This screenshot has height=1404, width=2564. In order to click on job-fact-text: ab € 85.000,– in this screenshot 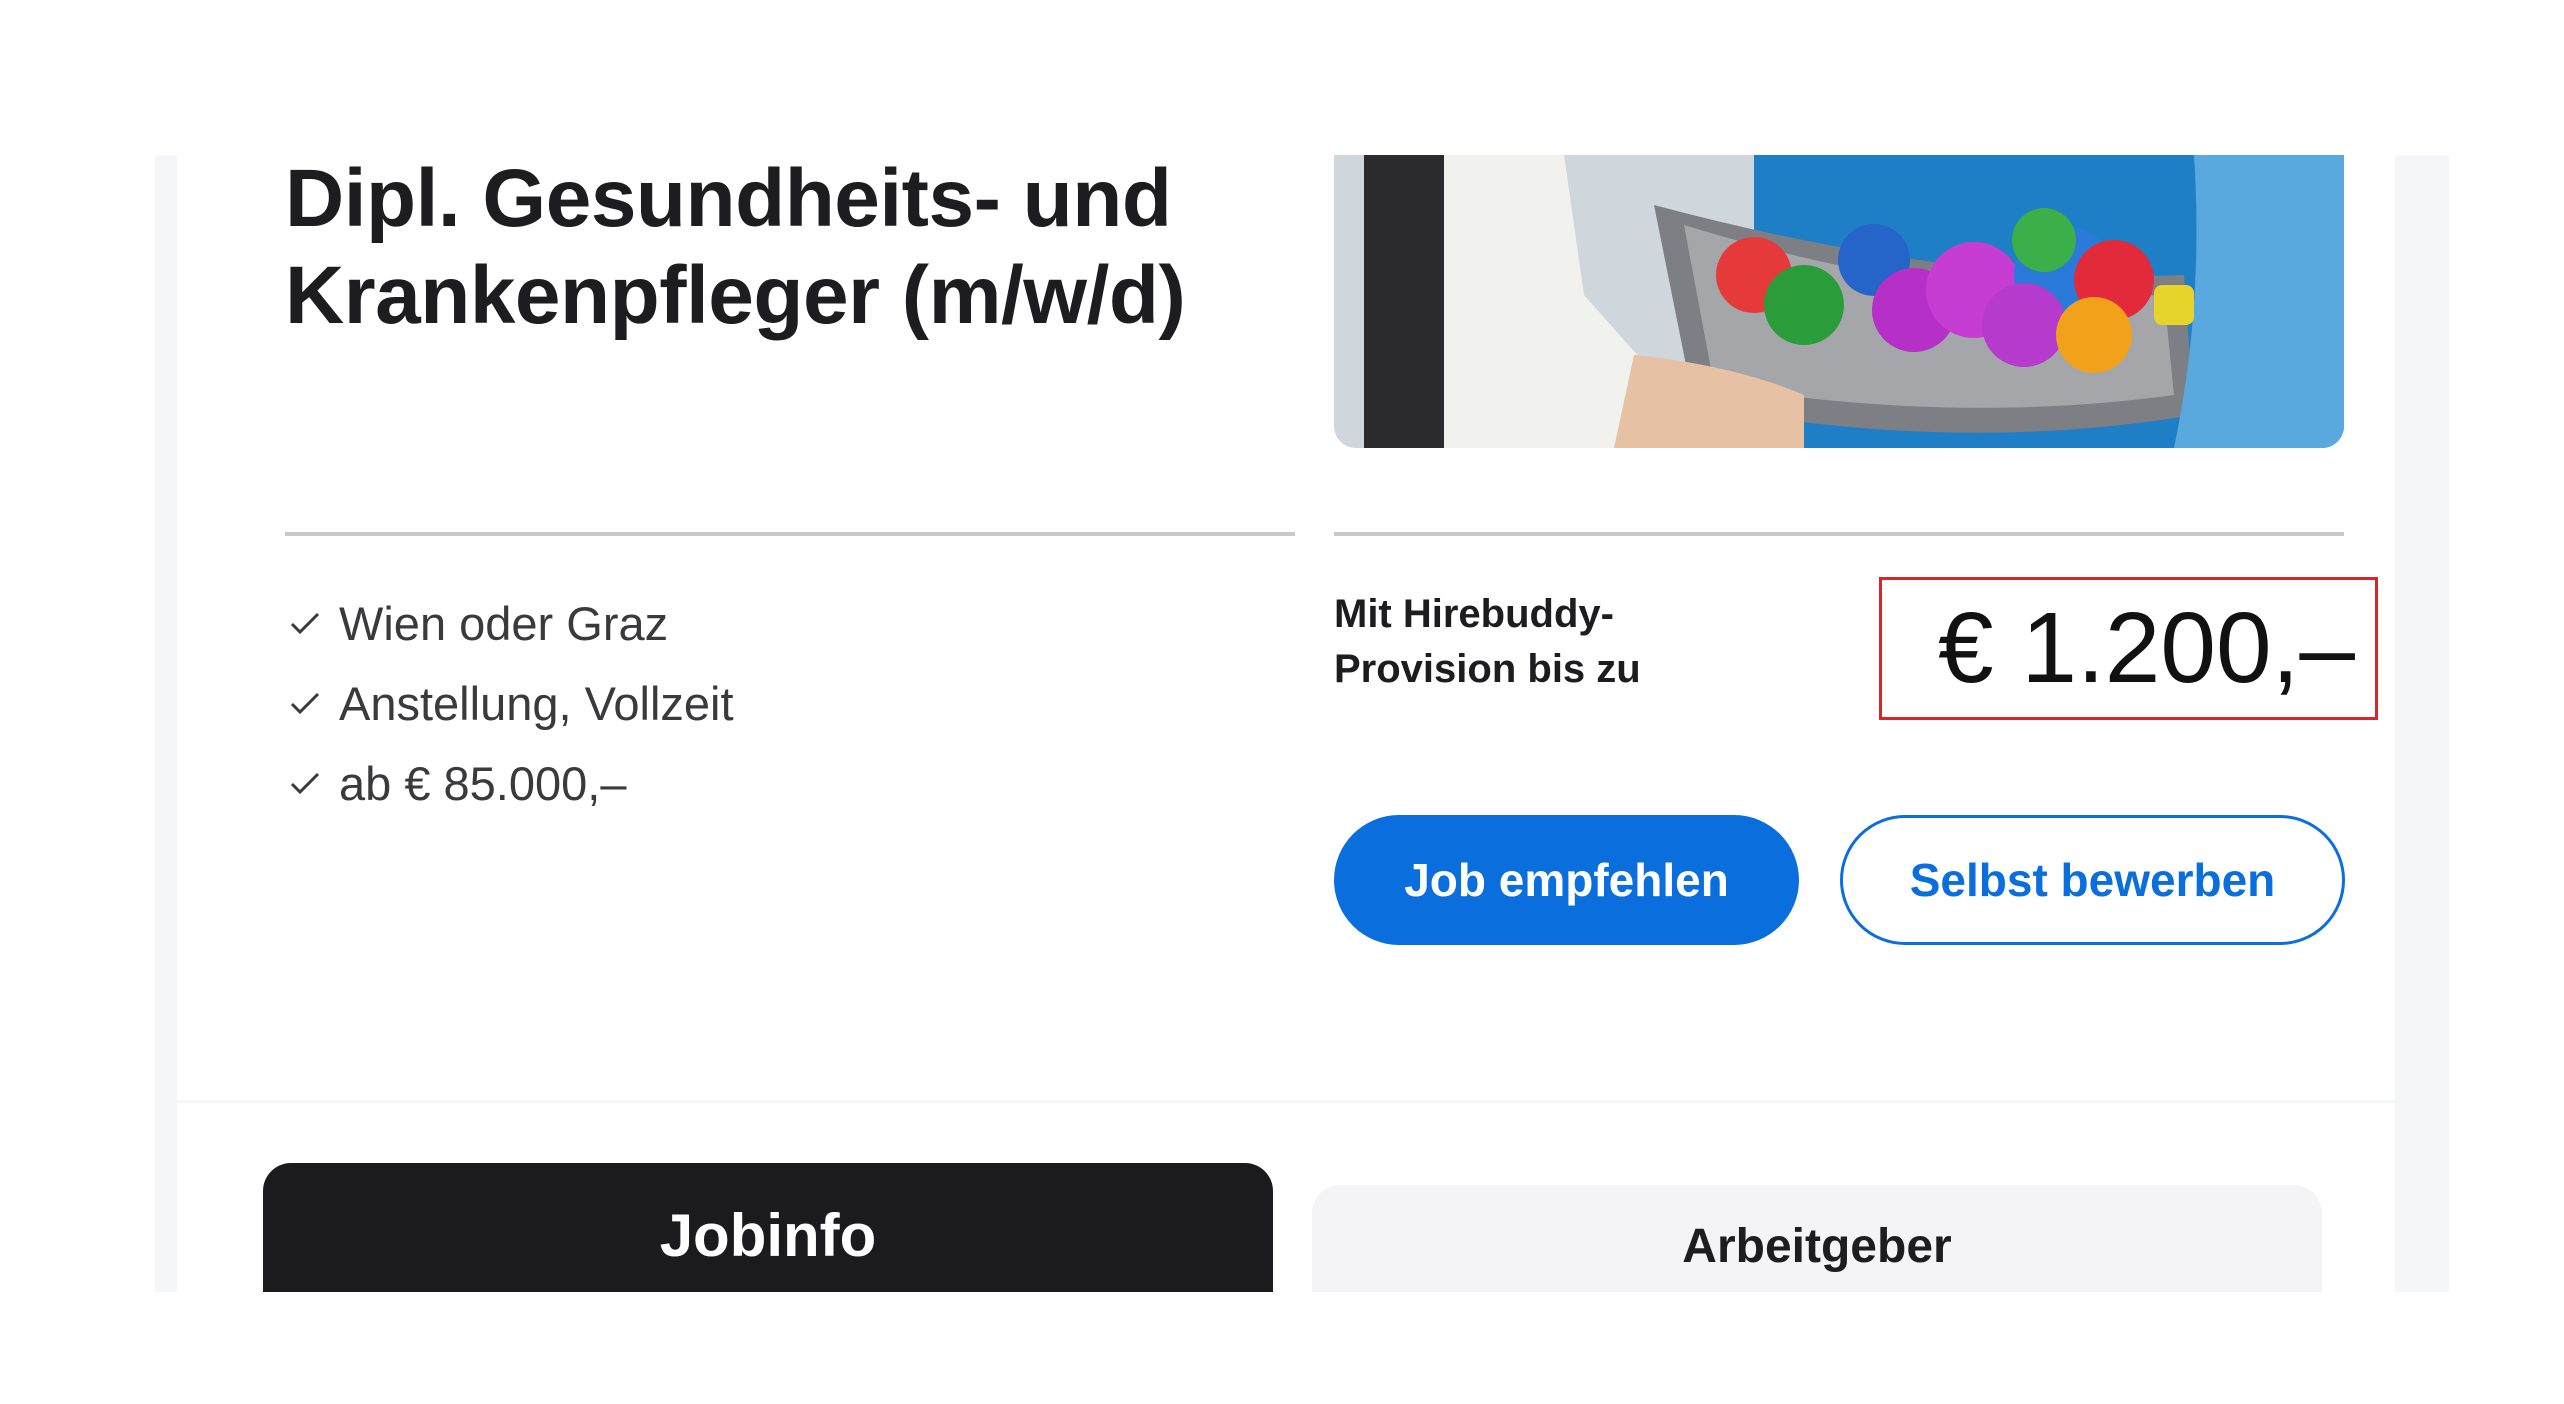, I will do `click(483, 783)`.